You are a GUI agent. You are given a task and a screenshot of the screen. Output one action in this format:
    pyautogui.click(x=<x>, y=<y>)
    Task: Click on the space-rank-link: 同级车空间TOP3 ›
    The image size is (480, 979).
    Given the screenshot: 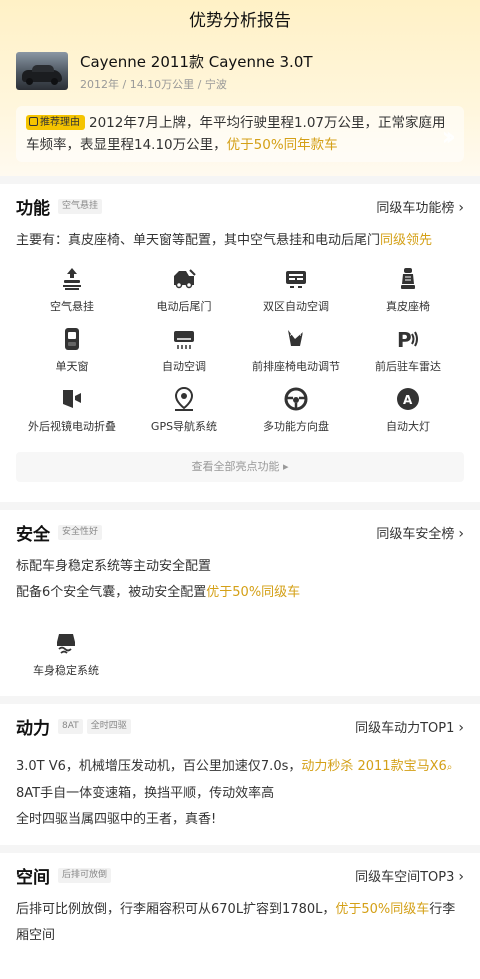 What is the action you would take?
    pyautogui.click(x=409, y=875)
    